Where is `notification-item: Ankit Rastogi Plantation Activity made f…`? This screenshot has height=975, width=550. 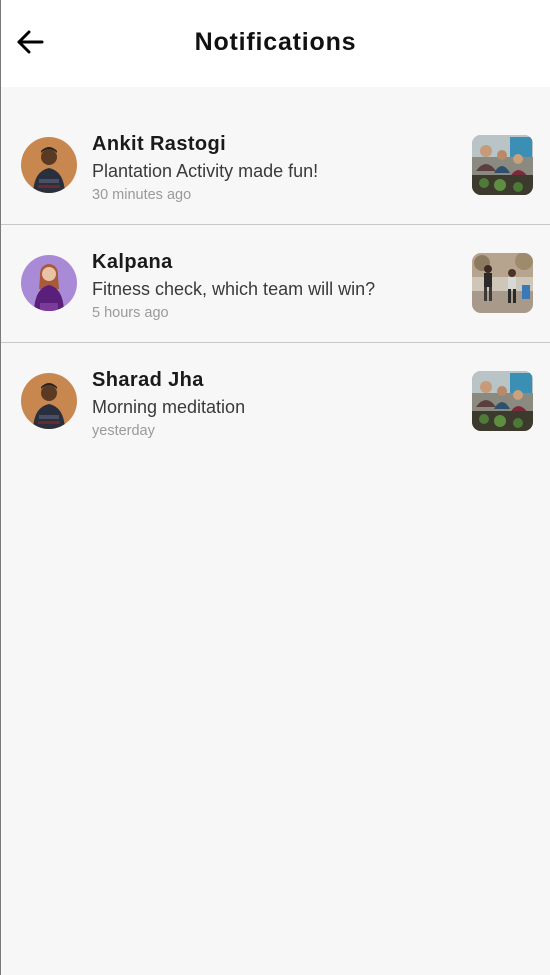
notification-item: Ankit Rastogi Plantation Activity made f… is located at coordinates (275, 166).